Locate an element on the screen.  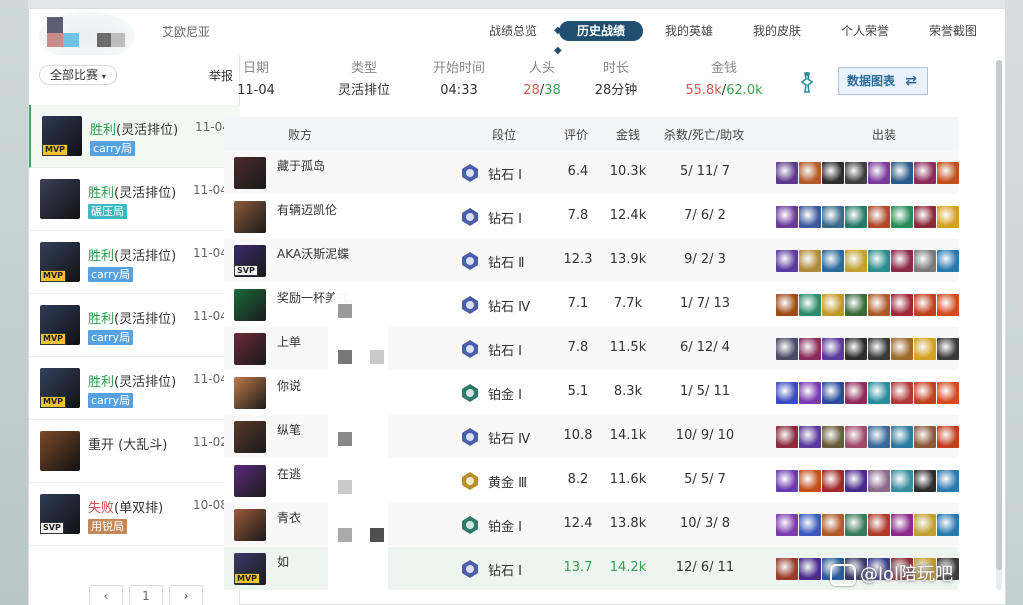
rune-icon is located at coordinates (807, 83).